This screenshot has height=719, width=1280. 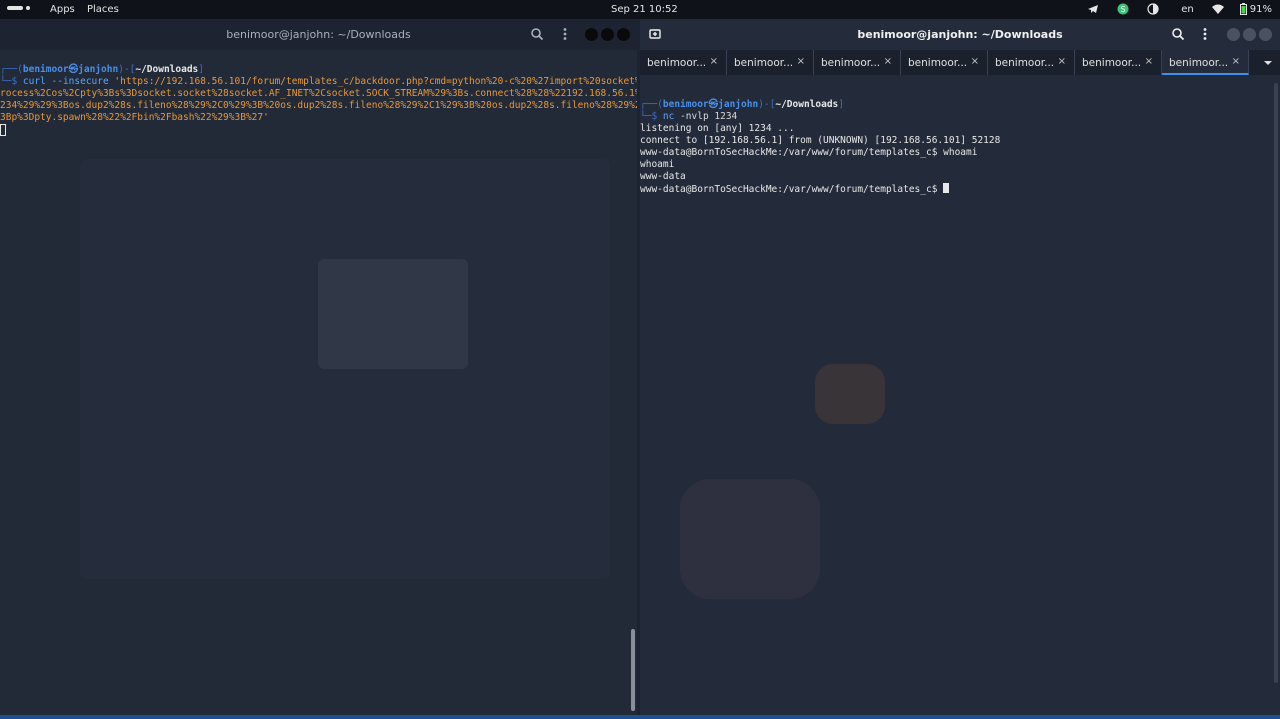 I want to click on scrollbar-thumb, so click(x=633, y=670).